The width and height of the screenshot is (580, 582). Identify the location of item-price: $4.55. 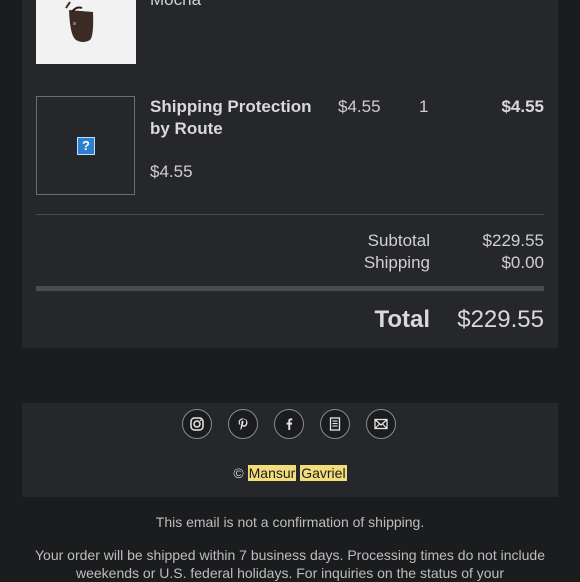
(171, 171).